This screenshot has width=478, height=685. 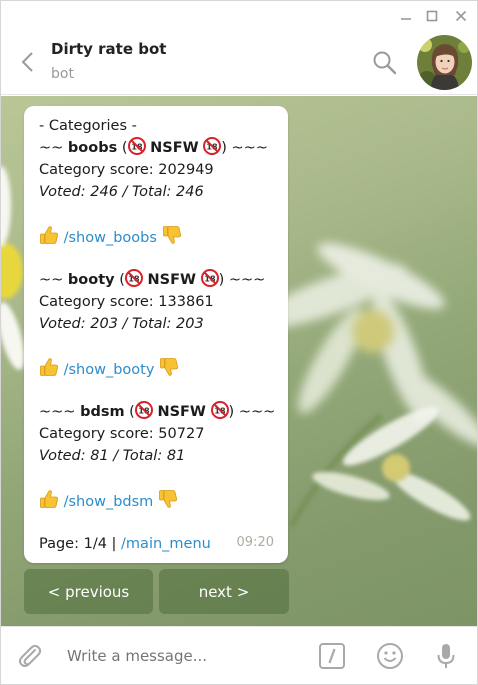 What do you see at coordinates (108, 49) in the screenshot?
I see `chat-title: Dirty rate bot` at bounding box center [108, 49].